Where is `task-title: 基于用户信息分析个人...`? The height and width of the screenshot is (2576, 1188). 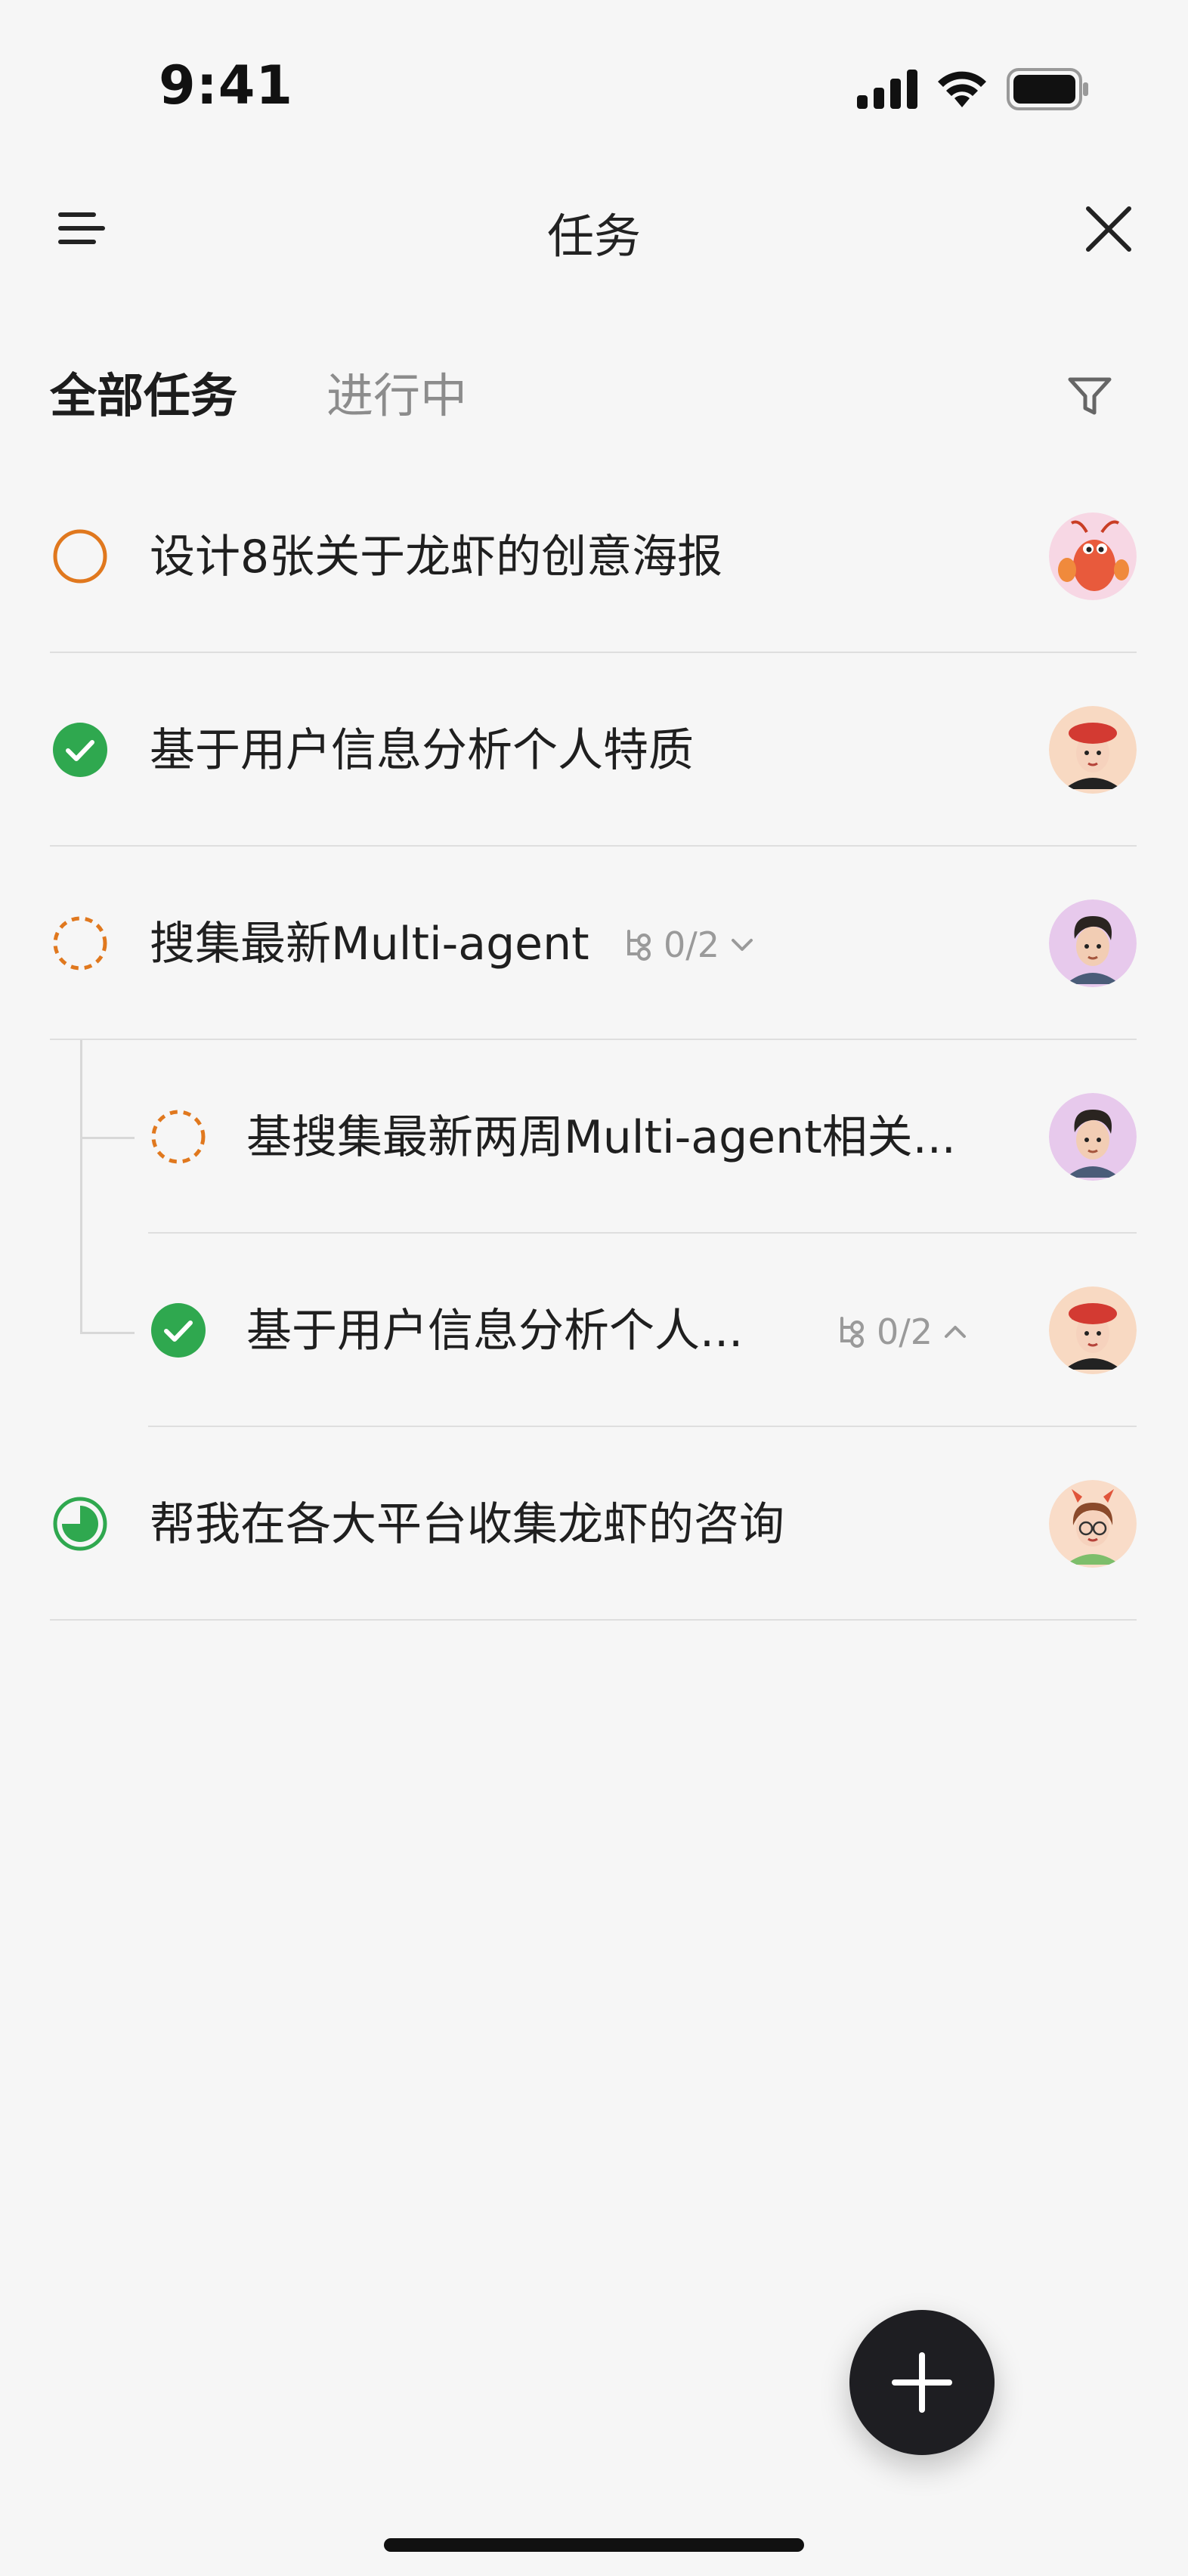 task-title: 基于用户信息分析个人... is located at coordinates (495, 1331).